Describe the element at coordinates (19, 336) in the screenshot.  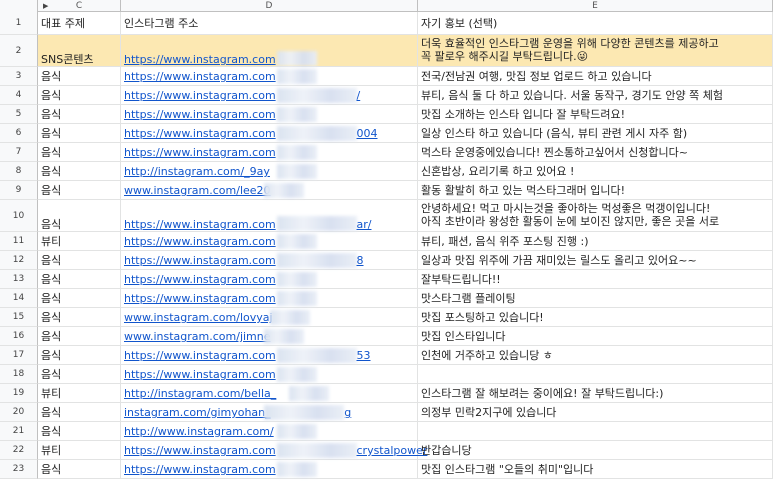
I see `row-header: 16` at that location.